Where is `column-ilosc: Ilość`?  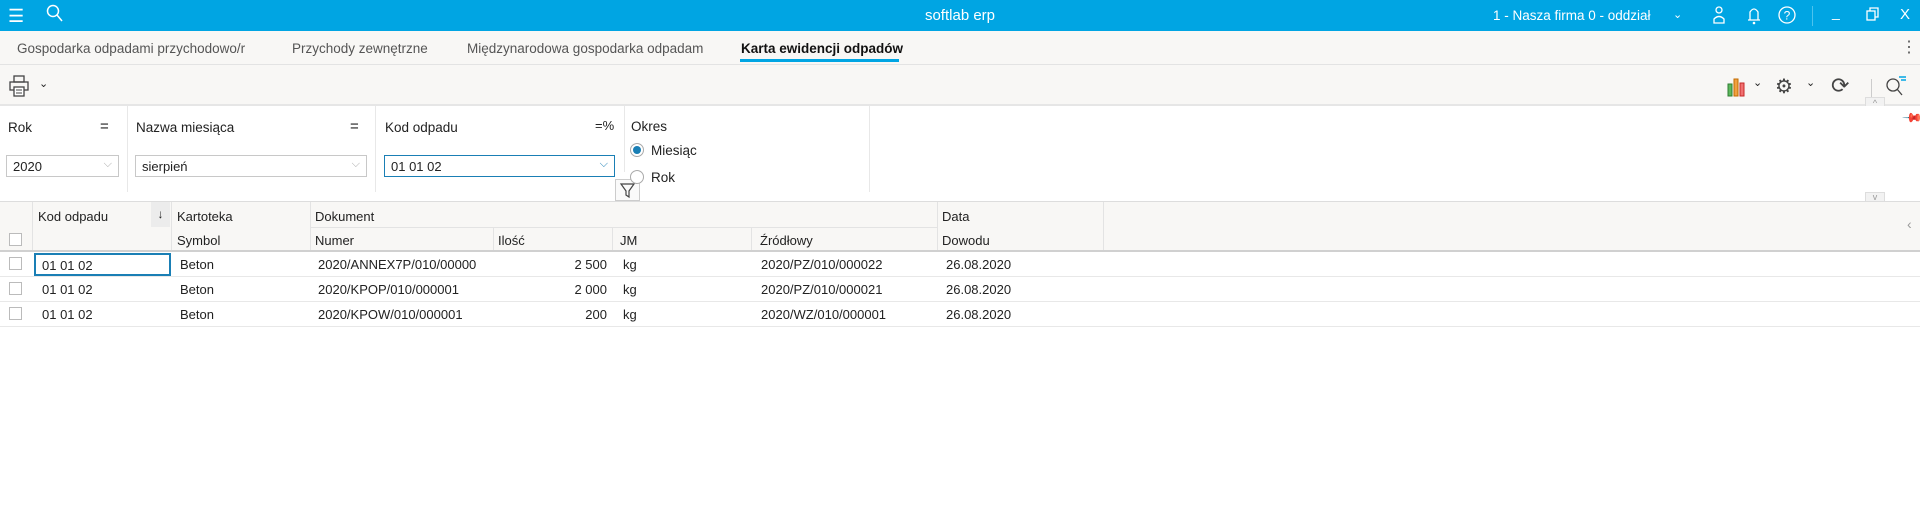 column-ilosc: Ilość is located at coordinates (511, 240).